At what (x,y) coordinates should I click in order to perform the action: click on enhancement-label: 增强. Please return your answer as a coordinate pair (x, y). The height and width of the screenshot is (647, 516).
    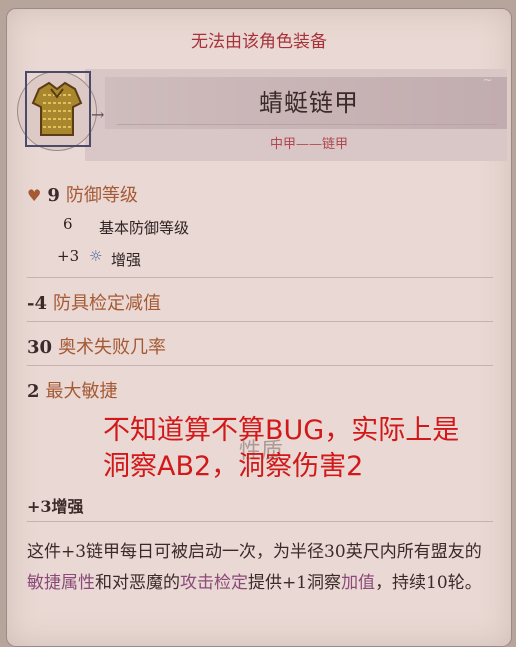
    Looking at the image, I should click on (126, 260).